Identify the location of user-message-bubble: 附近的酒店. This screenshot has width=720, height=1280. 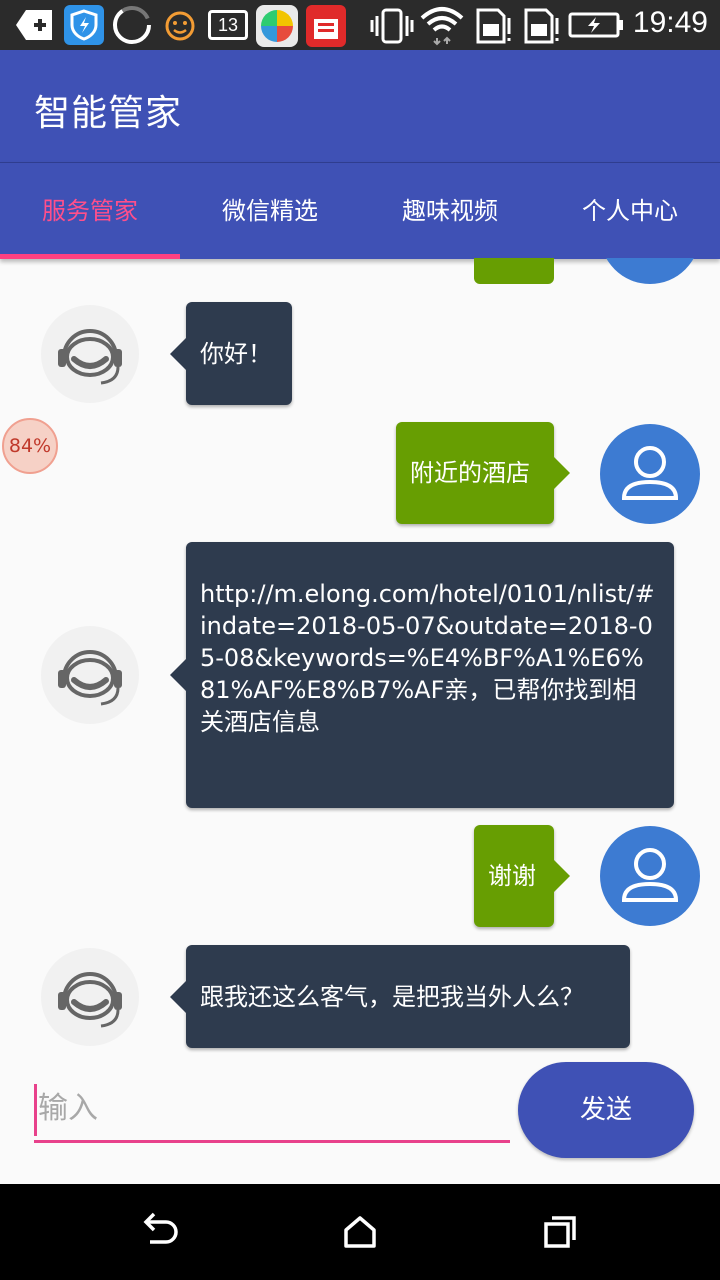
(483, 473).